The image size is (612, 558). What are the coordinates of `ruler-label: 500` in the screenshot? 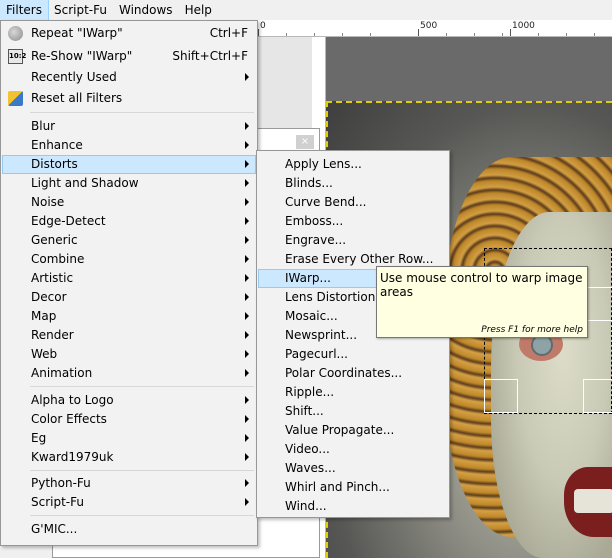 It's located at (429, 26).